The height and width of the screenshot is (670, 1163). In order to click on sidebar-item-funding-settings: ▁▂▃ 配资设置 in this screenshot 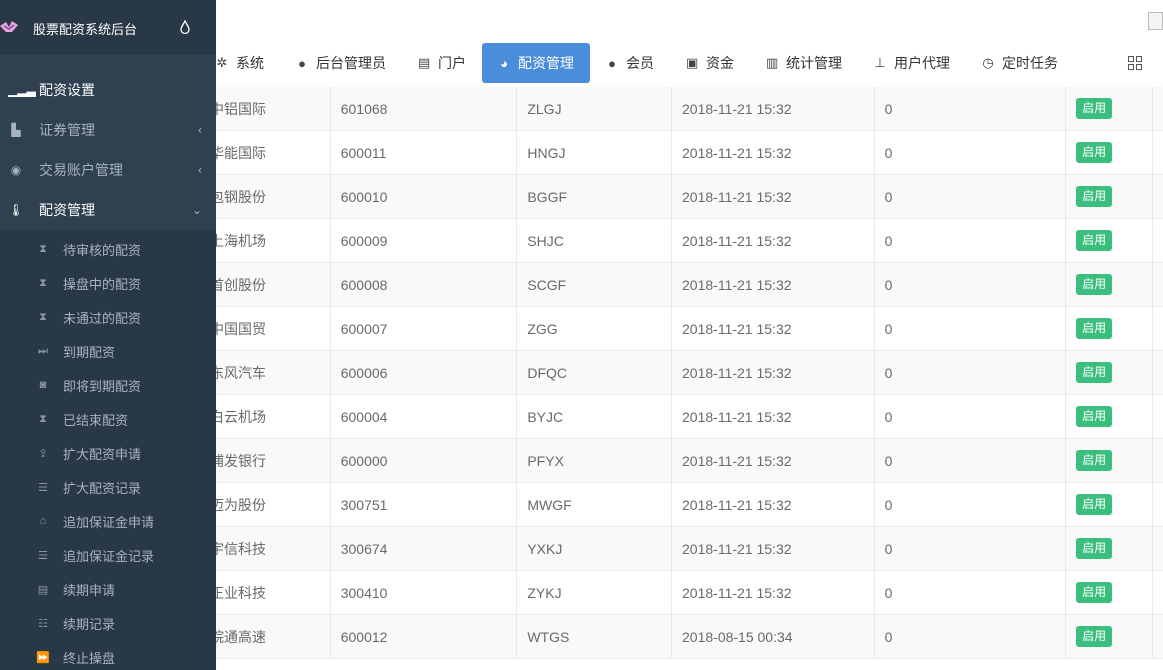, I will do `click(108, 90)`.